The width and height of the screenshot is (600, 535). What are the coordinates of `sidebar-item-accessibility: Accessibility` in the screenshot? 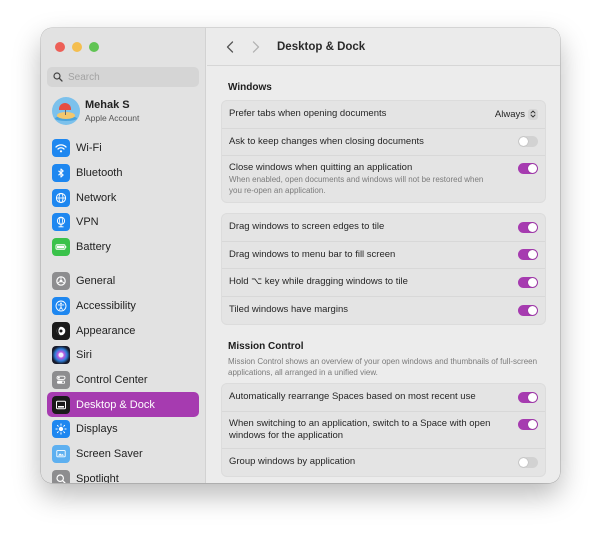 It's located at (123, 306).